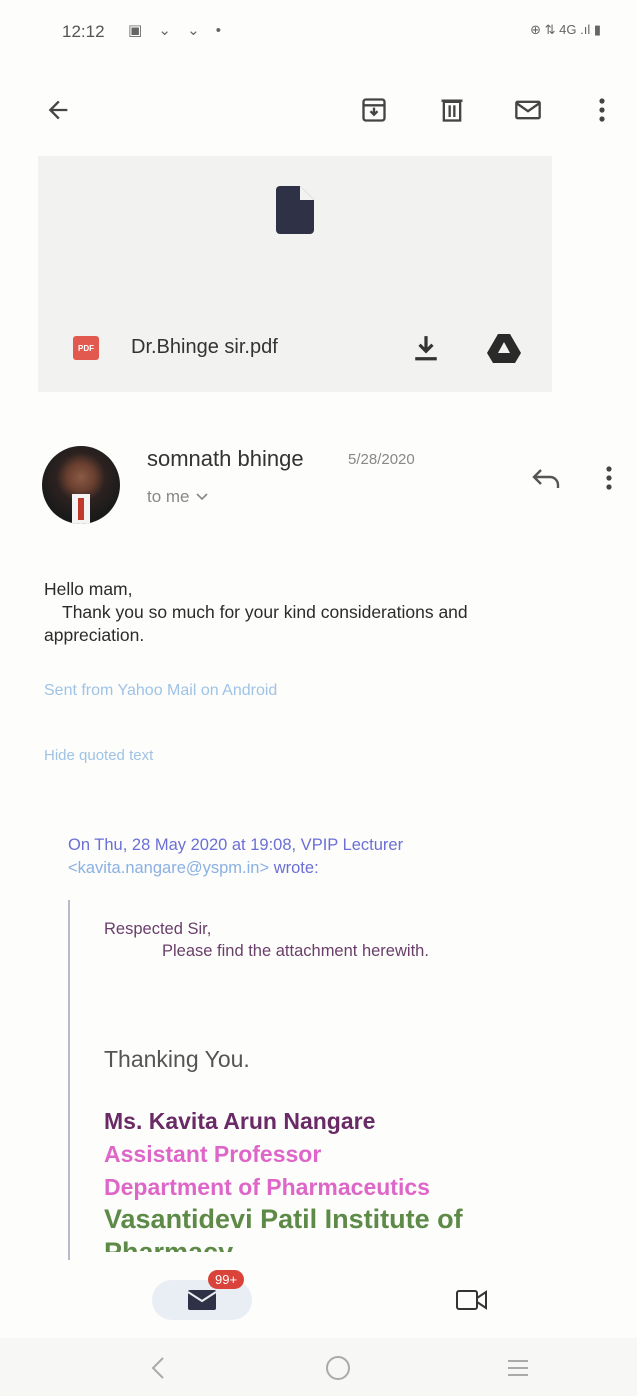 This screenshot has width=637, height=1396. I want to click on bottom-navigation, so click(318, 1300).